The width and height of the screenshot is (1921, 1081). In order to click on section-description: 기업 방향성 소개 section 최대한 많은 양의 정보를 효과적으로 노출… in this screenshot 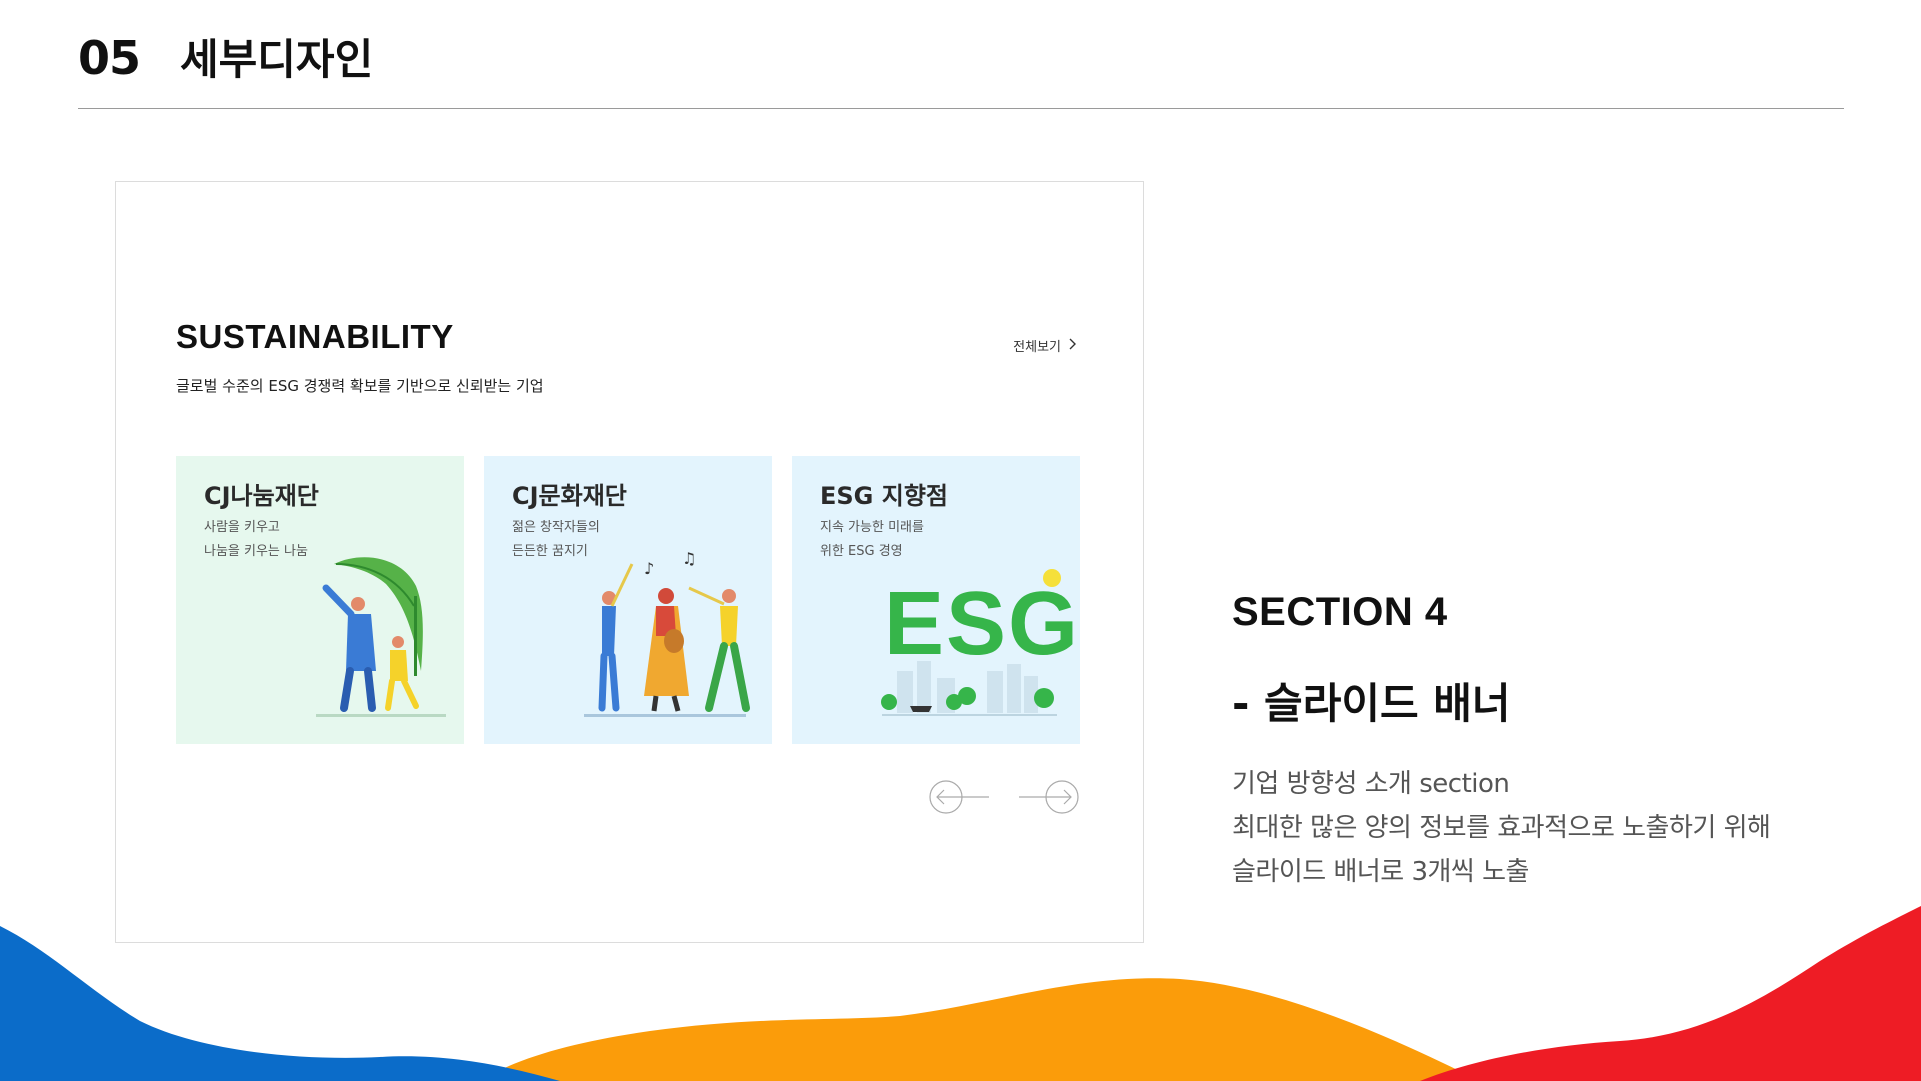, I will do `click(1501, 828)`.